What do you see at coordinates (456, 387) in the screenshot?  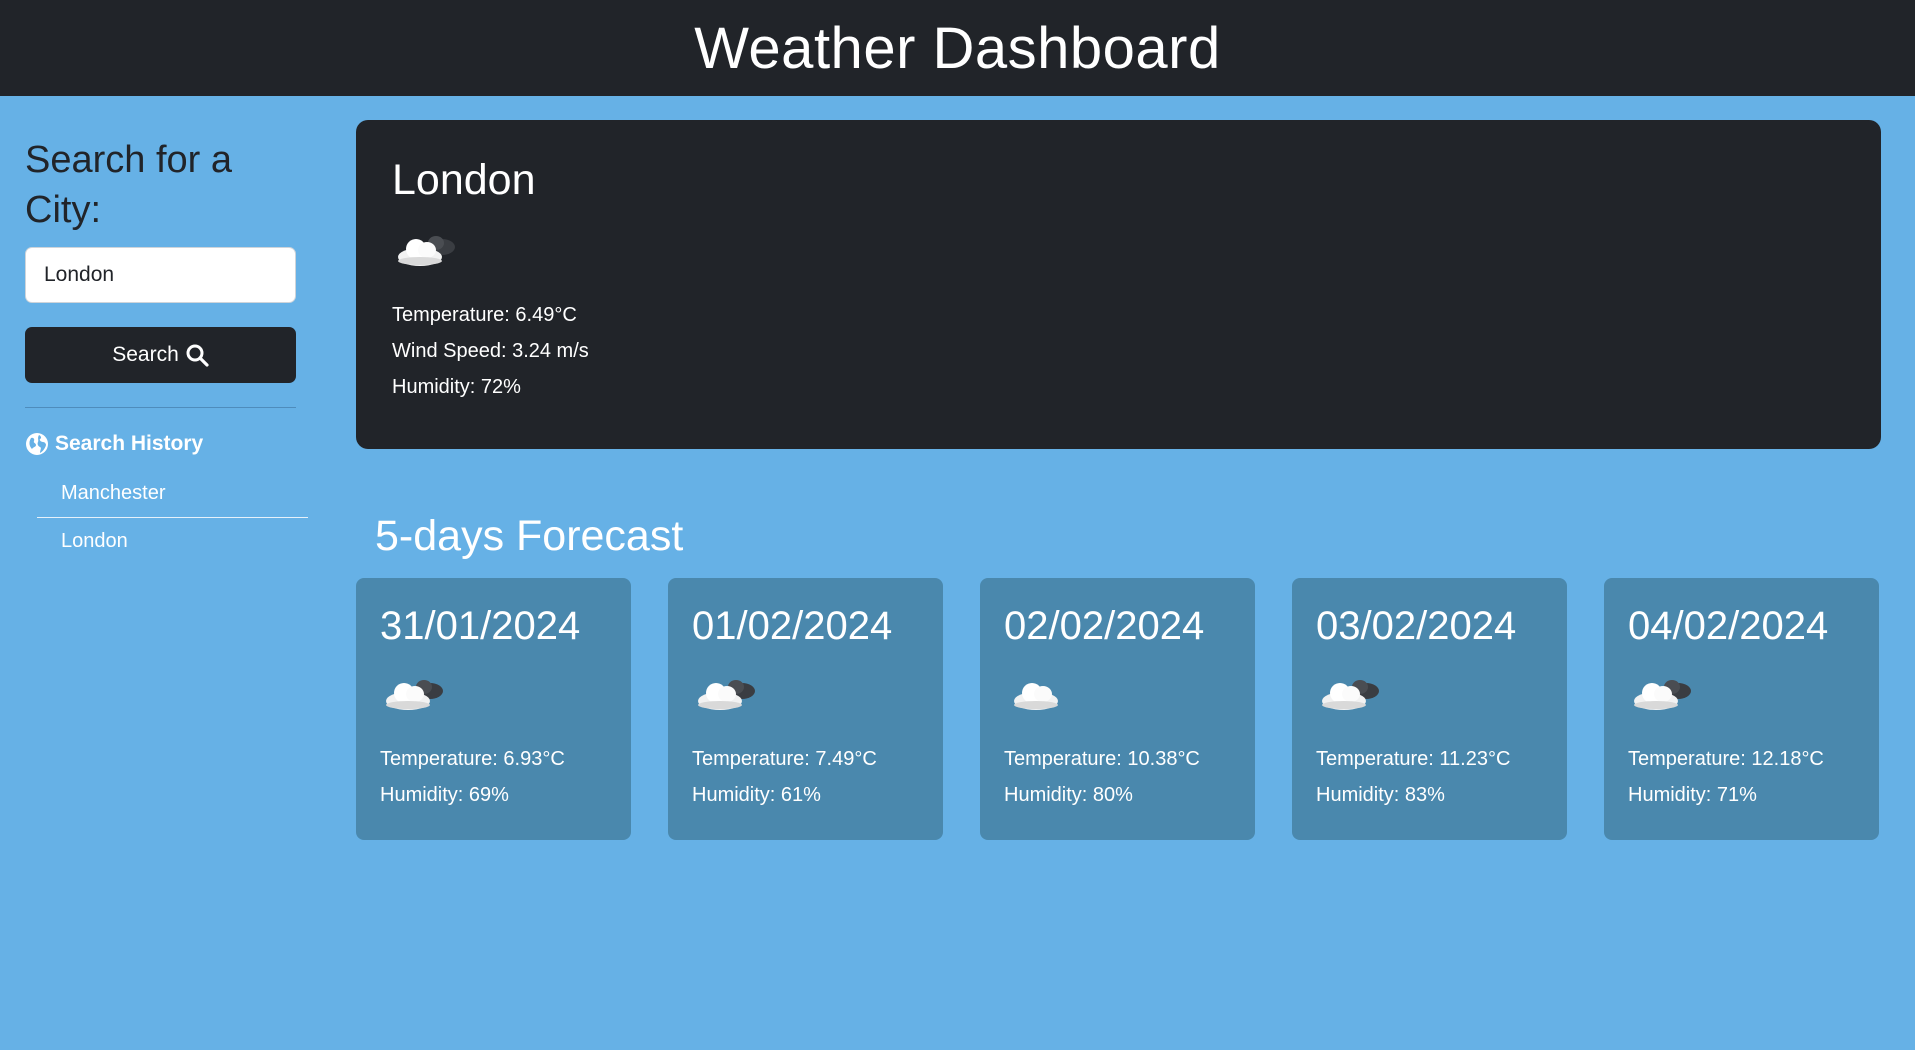 I see `current-humidity: Humidity: 72%` at bounding box center [456, 387].